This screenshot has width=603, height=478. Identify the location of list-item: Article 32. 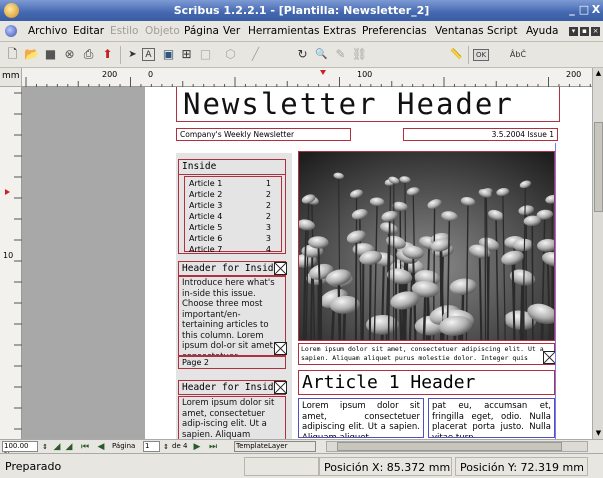
(230, 205).